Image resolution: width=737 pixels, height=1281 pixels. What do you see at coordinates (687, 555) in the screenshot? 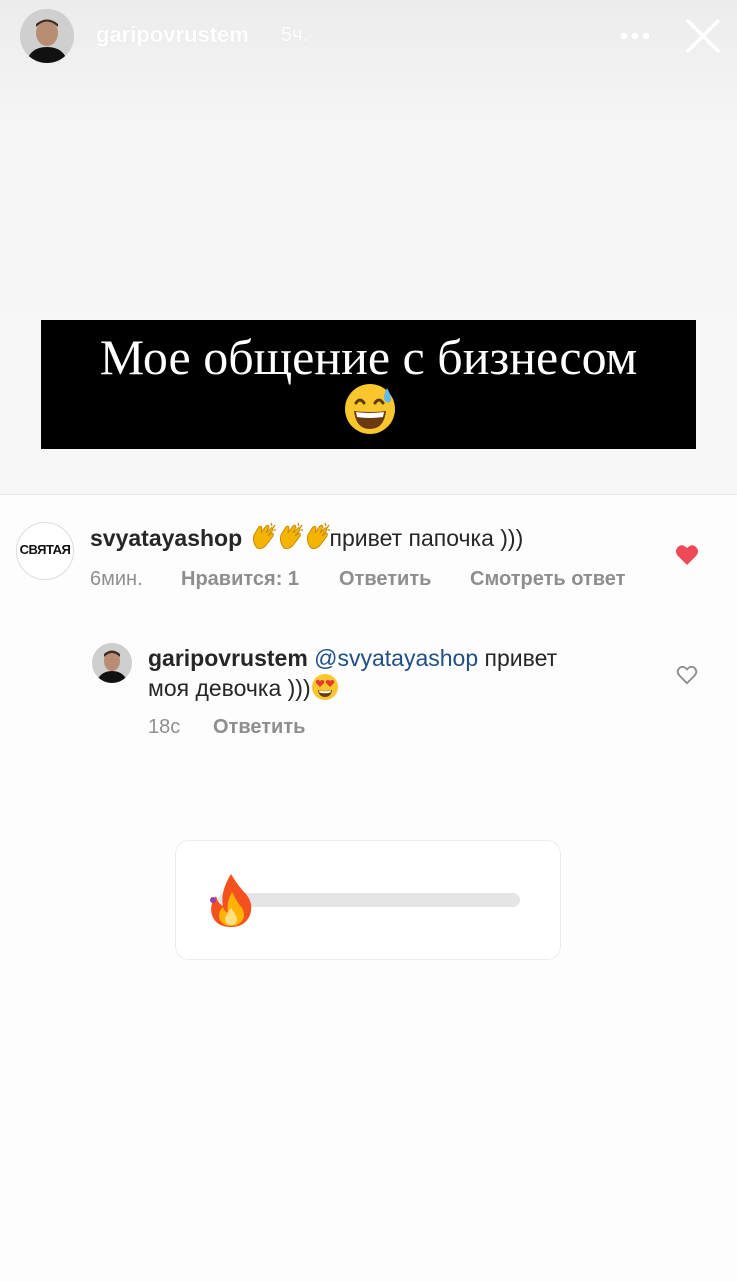
I see `heart-filled-icon` at bounding box center [687, 555].